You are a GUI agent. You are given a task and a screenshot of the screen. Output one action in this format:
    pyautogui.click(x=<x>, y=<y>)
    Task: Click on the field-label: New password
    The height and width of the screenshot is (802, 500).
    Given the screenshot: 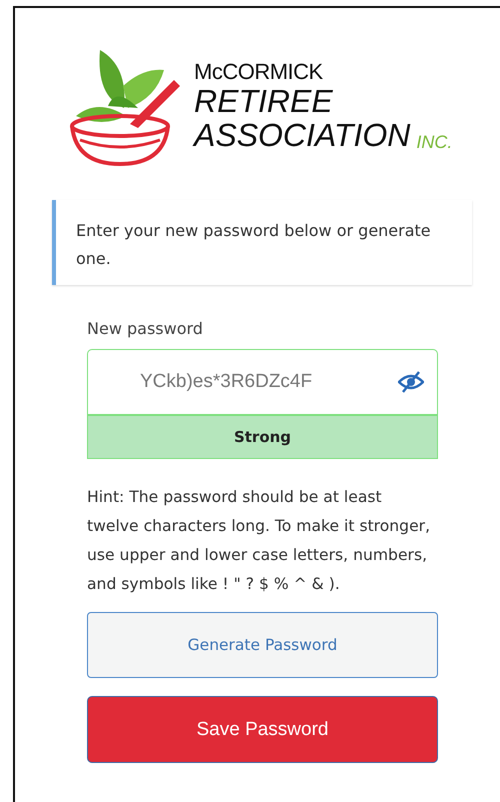 What is the action you would take?
    pyautogui.click(x=145, y=329)
    